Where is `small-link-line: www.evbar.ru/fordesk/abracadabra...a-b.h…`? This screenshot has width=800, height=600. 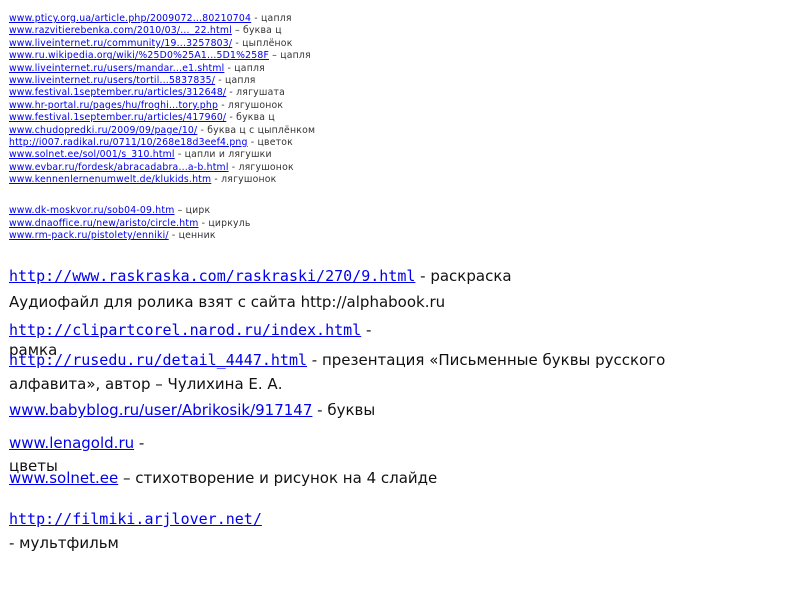
small-link-line: www.evbar.ru/fordesk/abracadabra...a-b.h… is located at coordinates (359, 168).